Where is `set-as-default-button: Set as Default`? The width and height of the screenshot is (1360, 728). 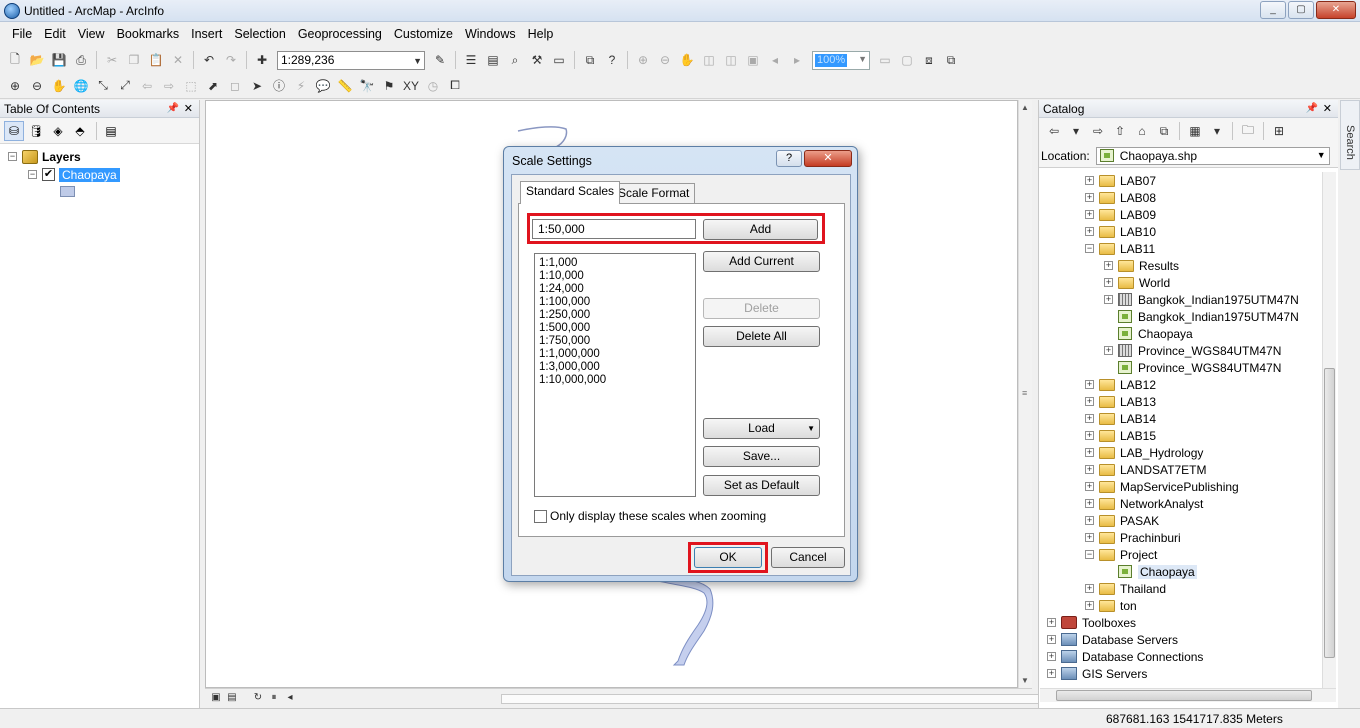
set-as-default-button: Set as Default is located at coordinates (761, 485).